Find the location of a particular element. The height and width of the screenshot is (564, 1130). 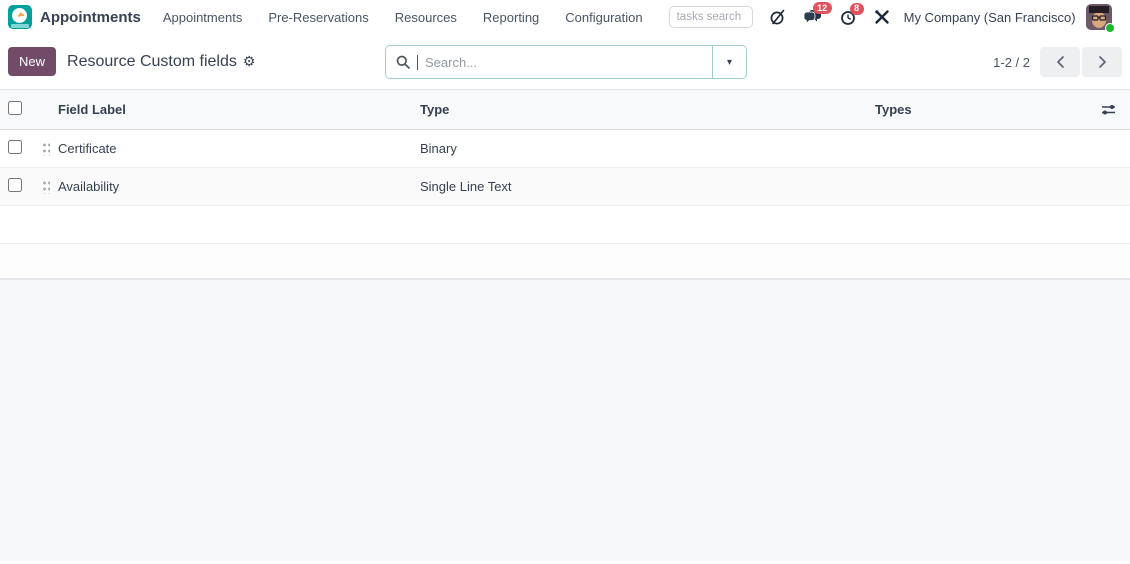

crossed-tools-icon is located at coordinates (881, 17).